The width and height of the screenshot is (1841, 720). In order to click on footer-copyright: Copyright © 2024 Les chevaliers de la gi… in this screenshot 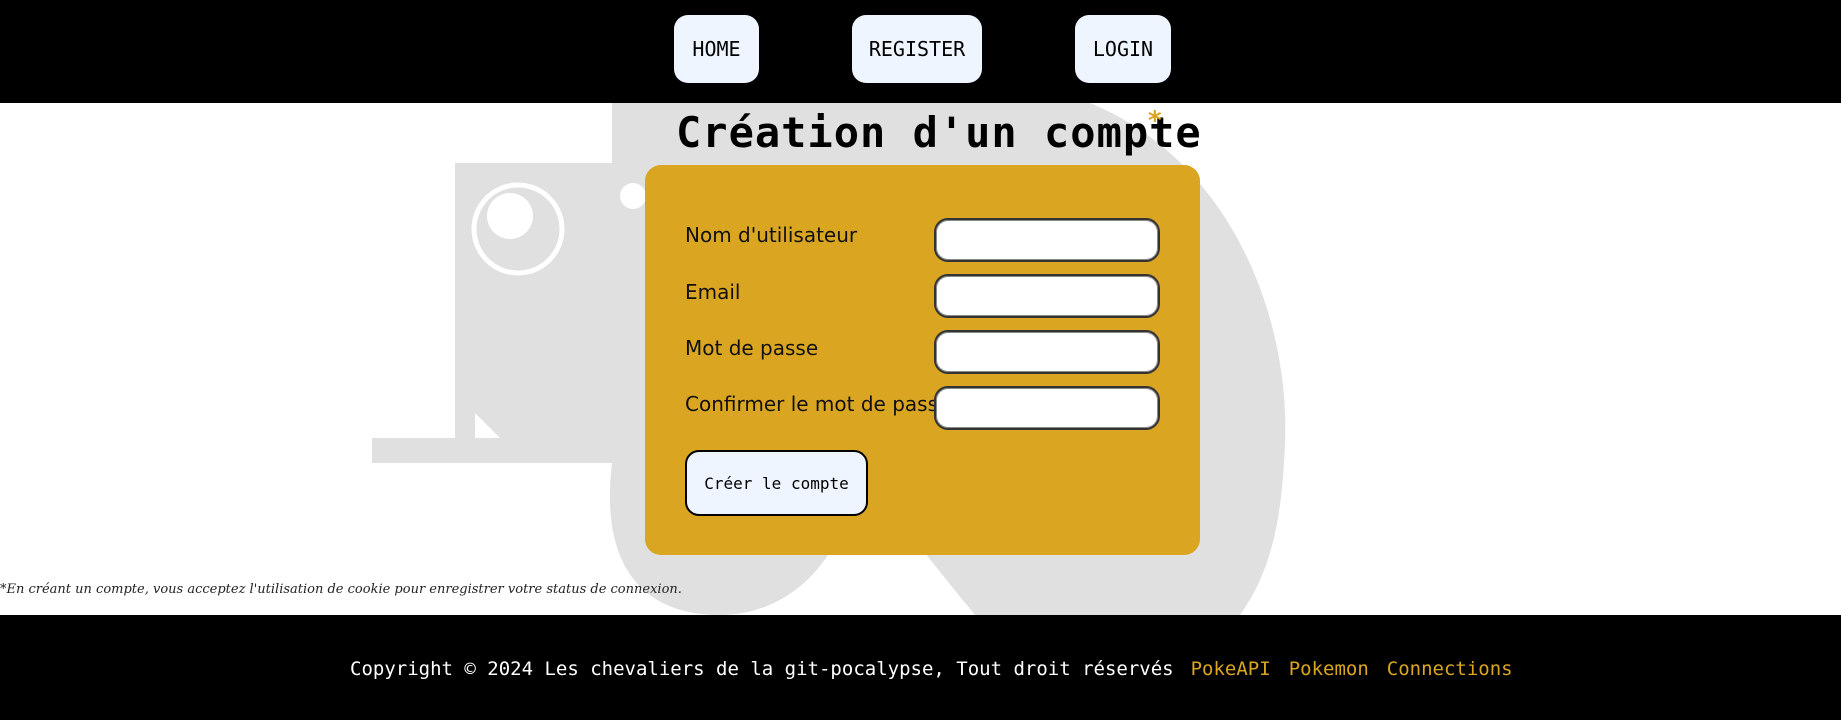, I will do `click(762, 669)`.